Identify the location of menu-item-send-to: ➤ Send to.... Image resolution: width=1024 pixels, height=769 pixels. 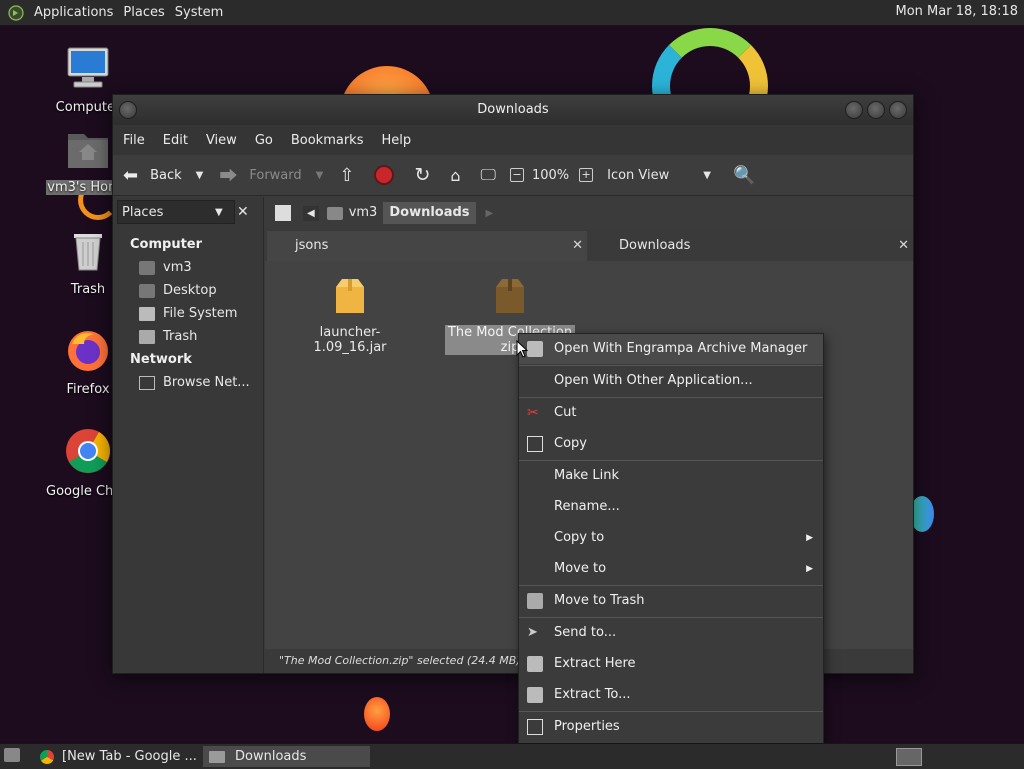
(671, 633).